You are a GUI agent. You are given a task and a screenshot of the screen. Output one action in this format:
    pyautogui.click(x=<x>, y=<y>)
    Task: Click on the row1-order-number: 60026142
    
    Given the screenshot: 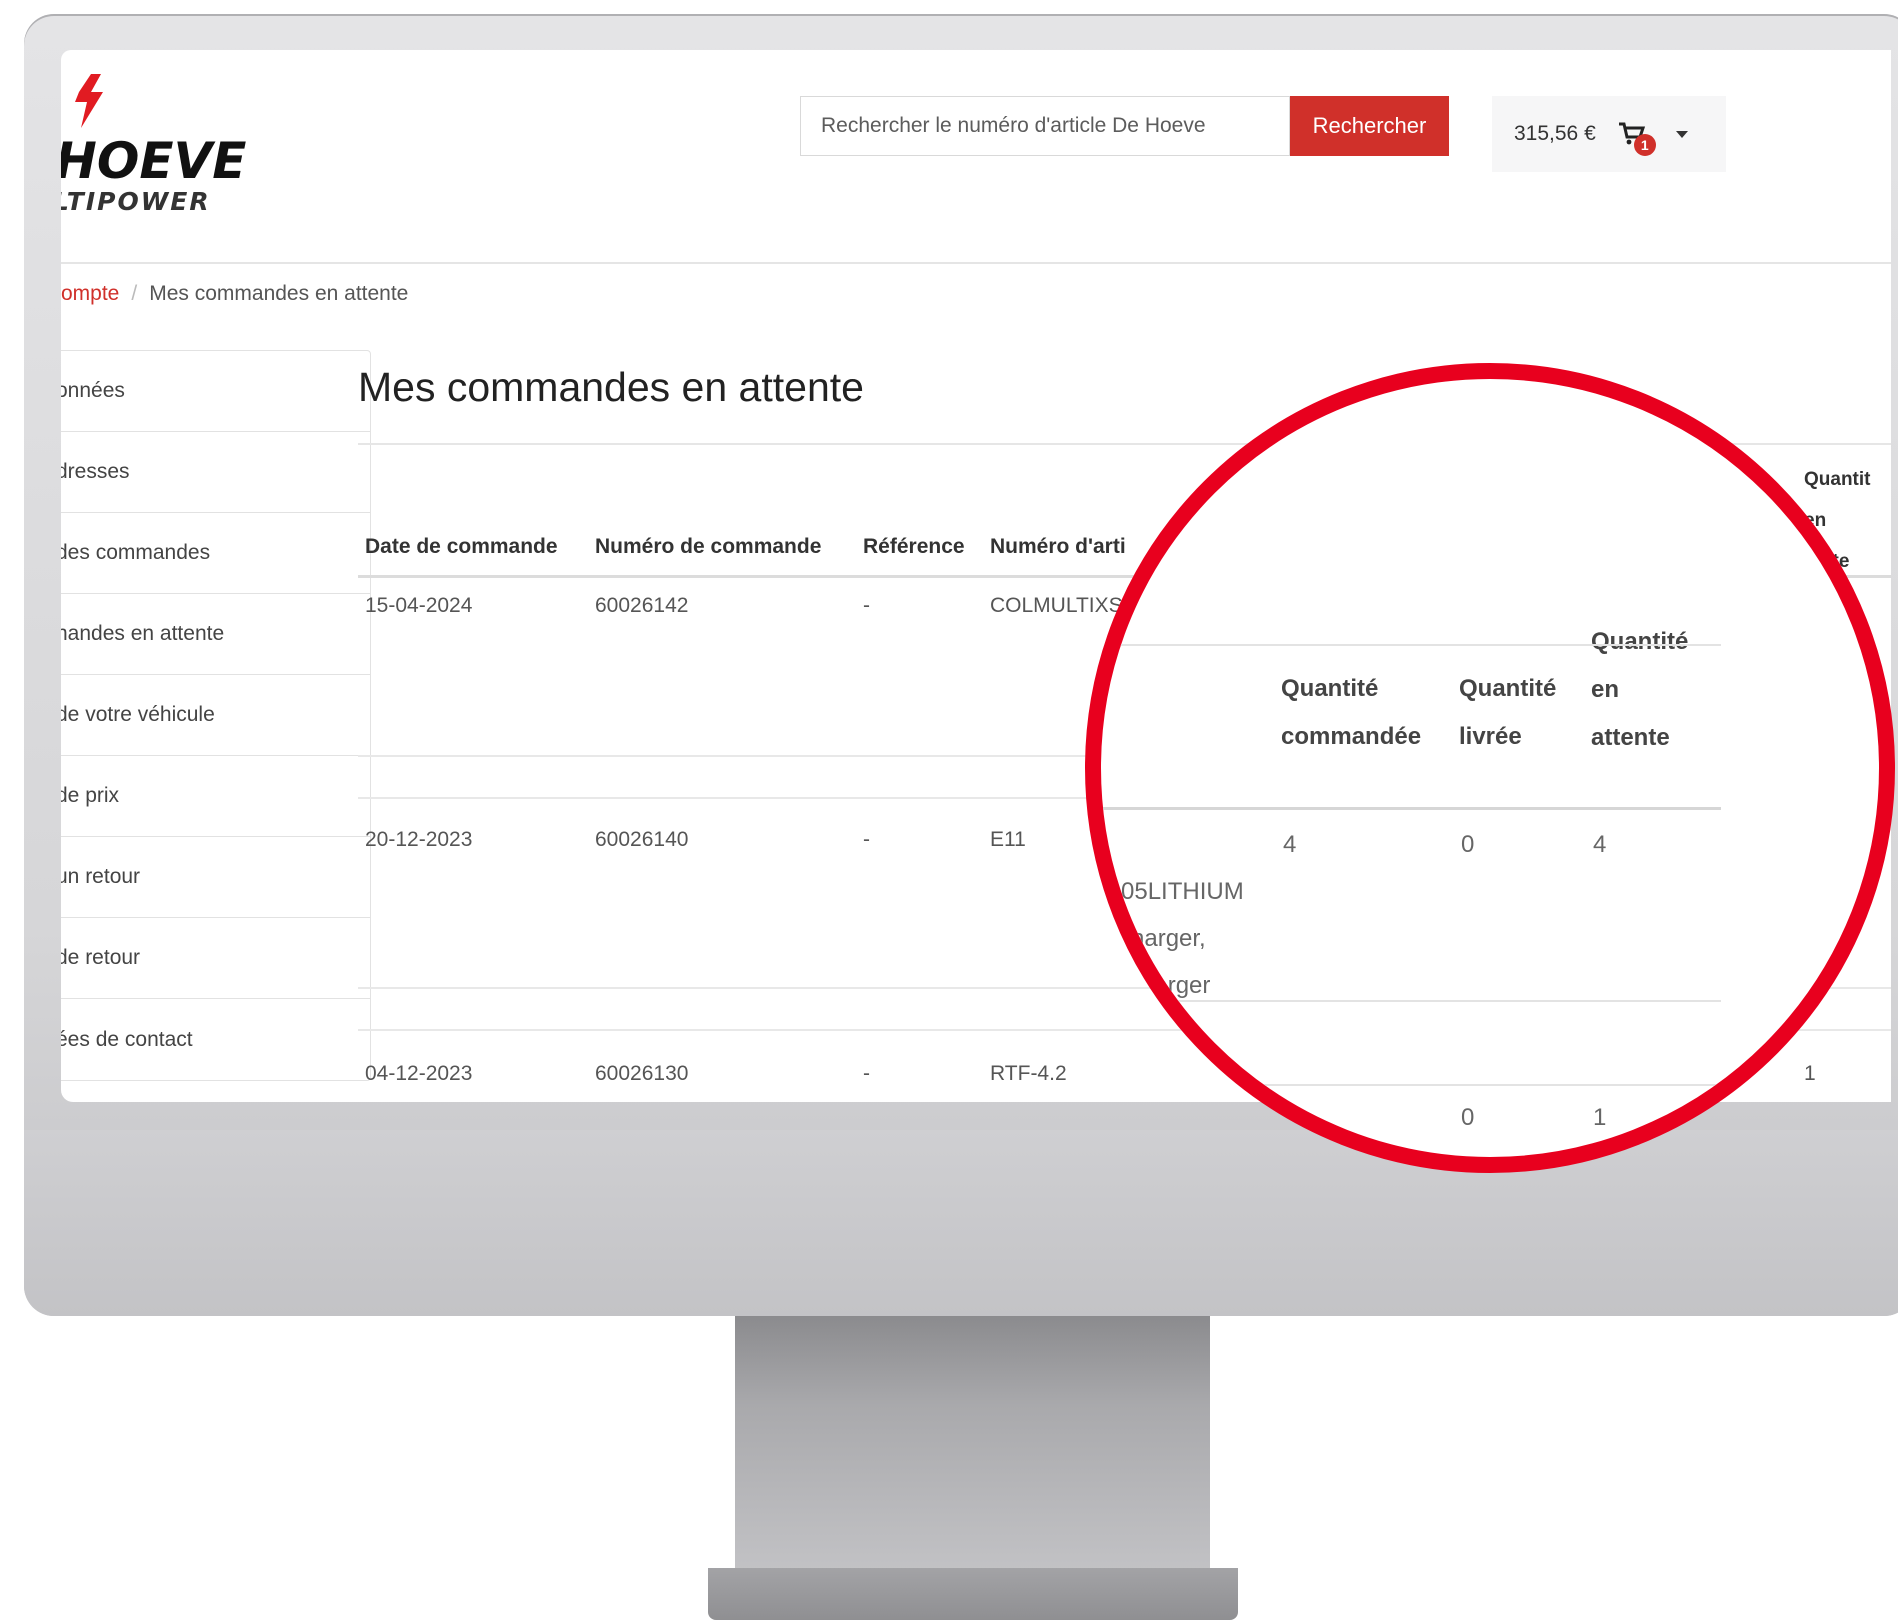 What is the action you would take?
    pyautogui.click(x=641, y=606)
    